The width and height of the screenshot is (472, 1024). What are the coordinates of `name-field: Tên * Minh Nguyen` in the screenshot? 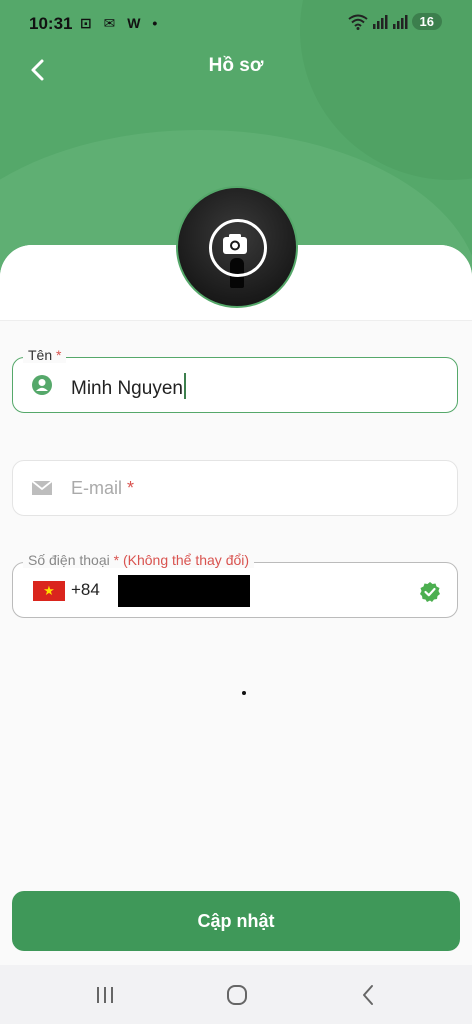 It's located at (235, 380).